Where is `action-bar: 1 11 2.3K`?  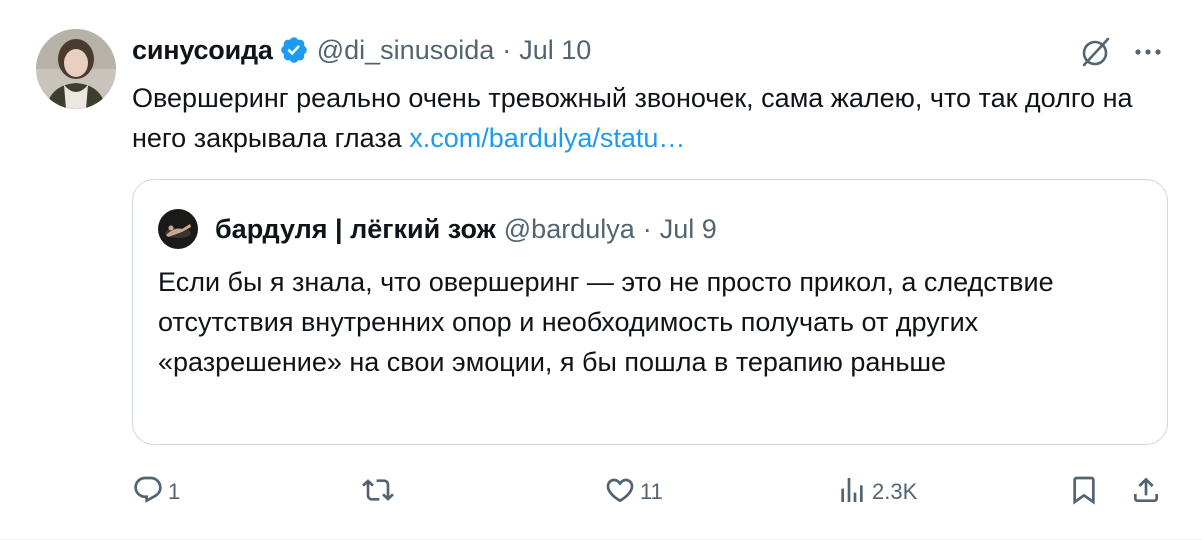
action-bar: 1 11 2.3K is located at coordinates (653, 492).